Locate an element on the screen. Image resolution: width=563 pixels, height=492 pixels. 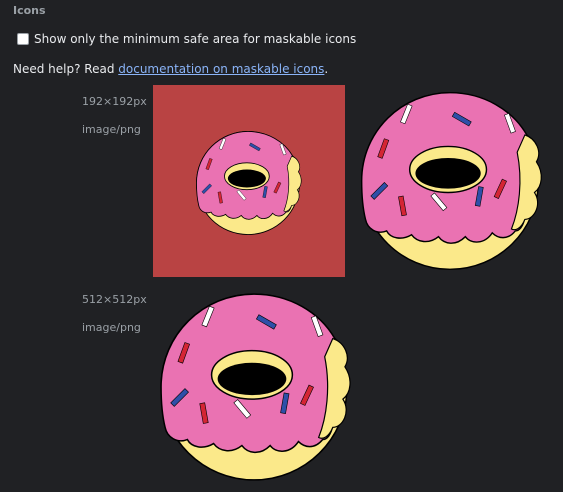
safe-area-checkbox is located at coordinates (23, 39).